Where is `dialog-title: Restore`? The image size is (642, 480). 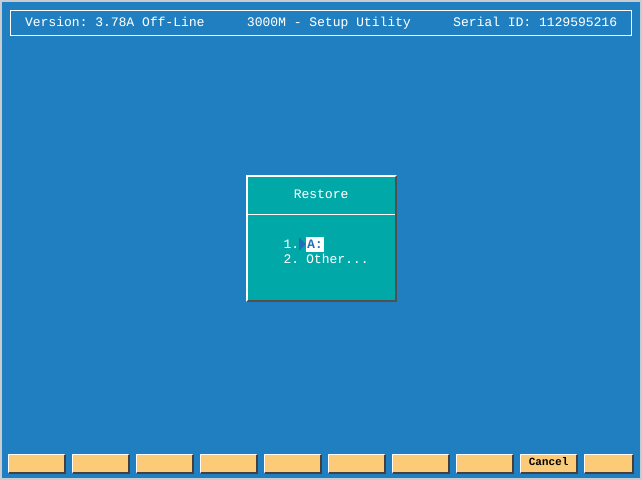
dialog-title: Restore is located at coordinates (321, 195).